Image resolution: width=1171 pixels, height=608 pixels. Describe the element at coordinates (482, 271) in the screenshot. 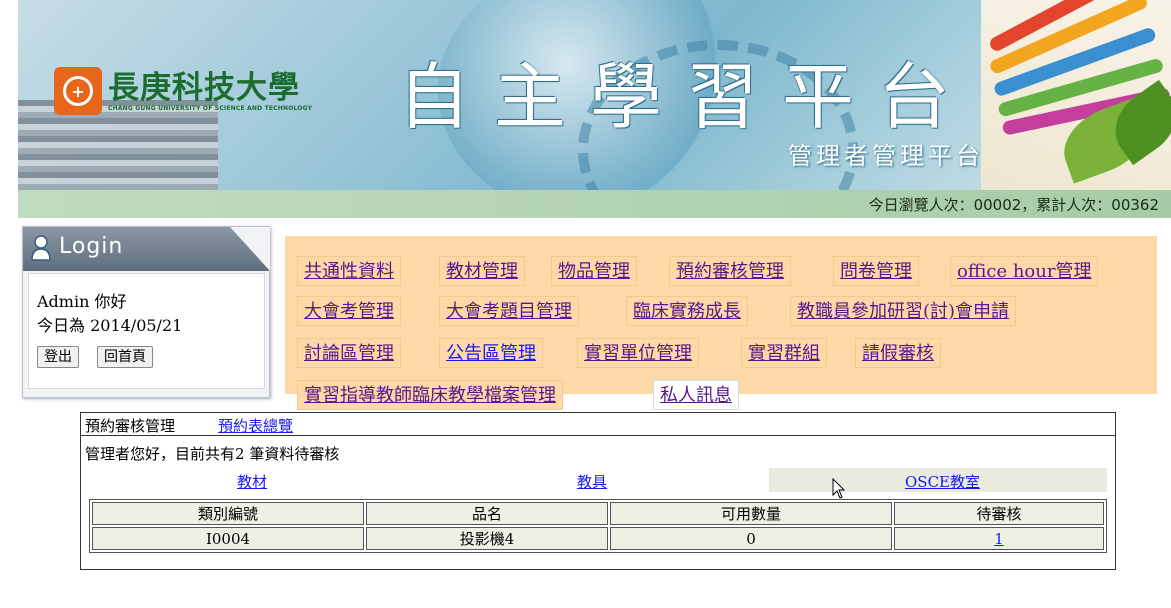

I see `menu-materials: 教材管理` at that location.